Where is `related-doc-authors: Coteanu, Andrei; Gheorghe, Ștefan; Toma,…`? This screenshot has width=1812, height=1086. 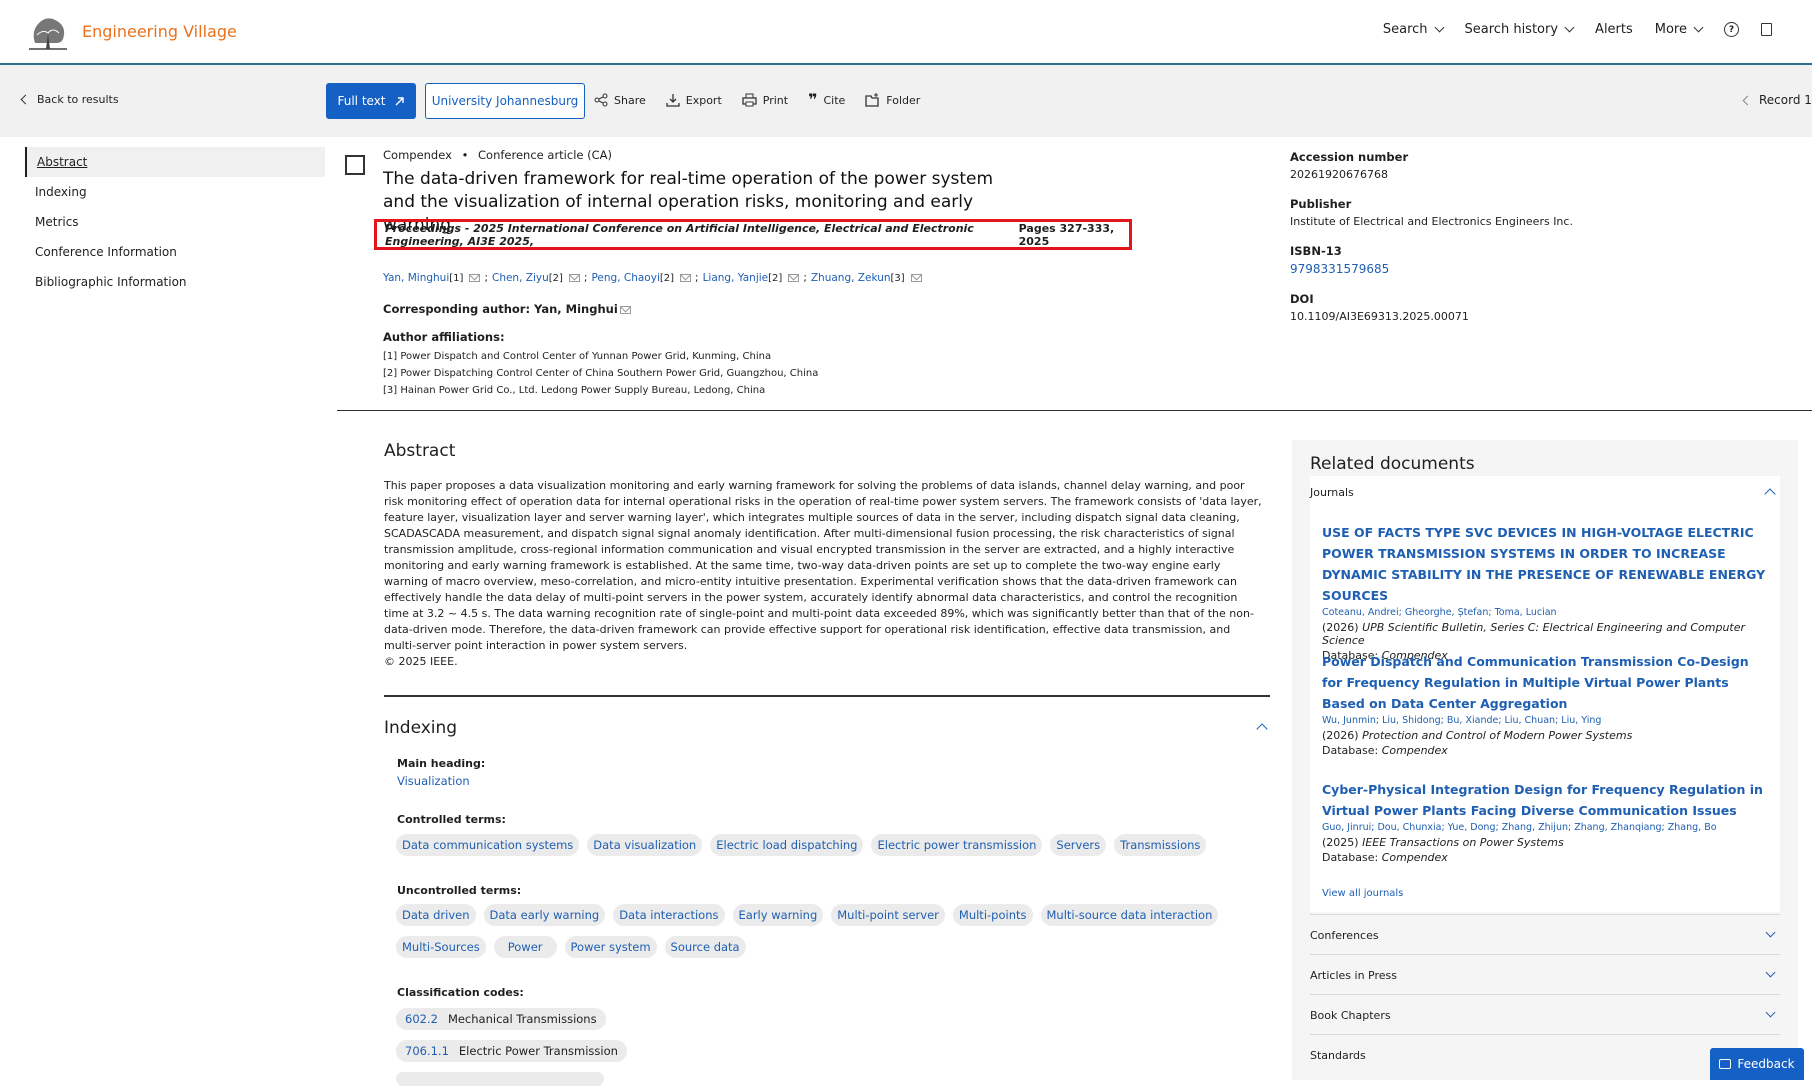
related-doc-authors: Coteanu, Andrei; Gheorghe, Ștefan; Toma,… is located at coordinates (1547, 612).